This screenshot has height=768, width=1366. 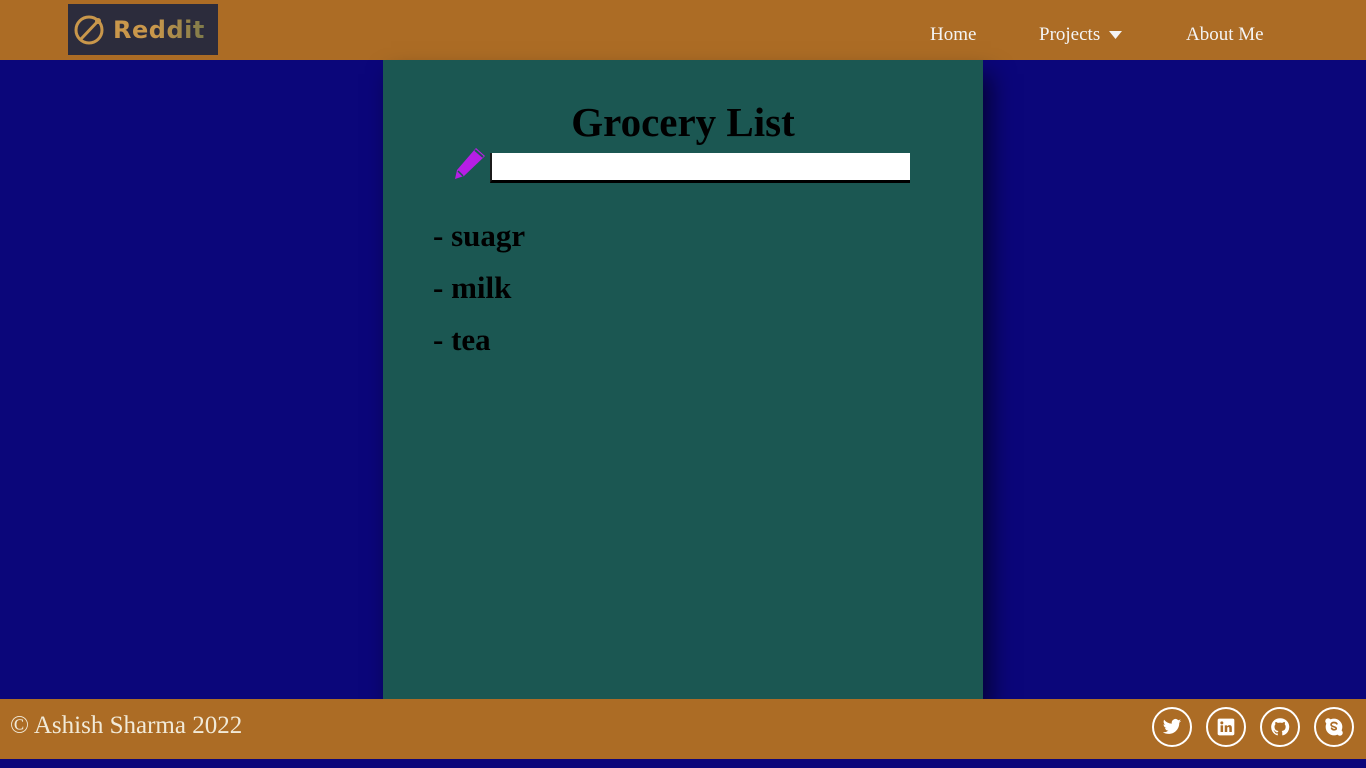 I want to click on nav-projects-label: Projects, so click(x=1070, y=34).